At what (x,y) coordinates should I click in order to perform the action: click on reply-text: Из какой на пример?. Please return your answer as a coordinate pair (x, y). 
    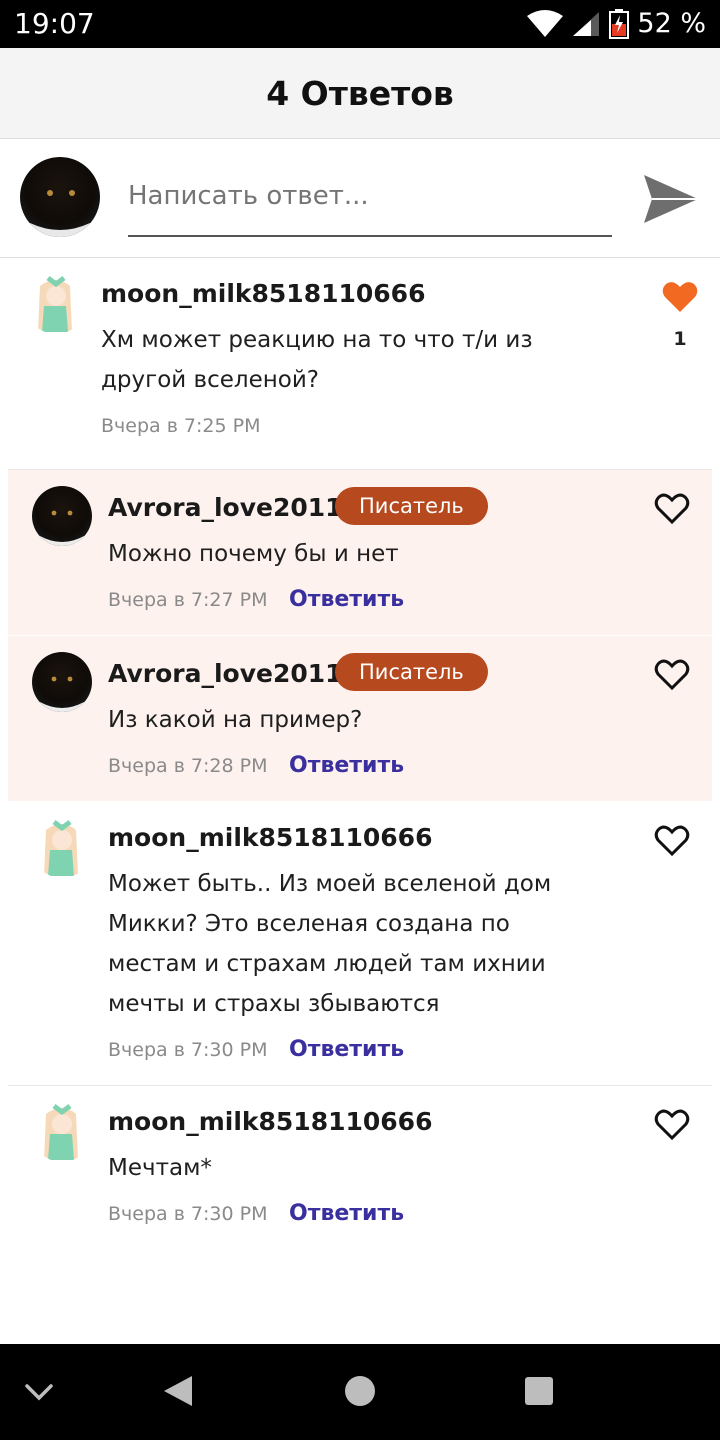
    Looking at the image, I should click on (235, 720).